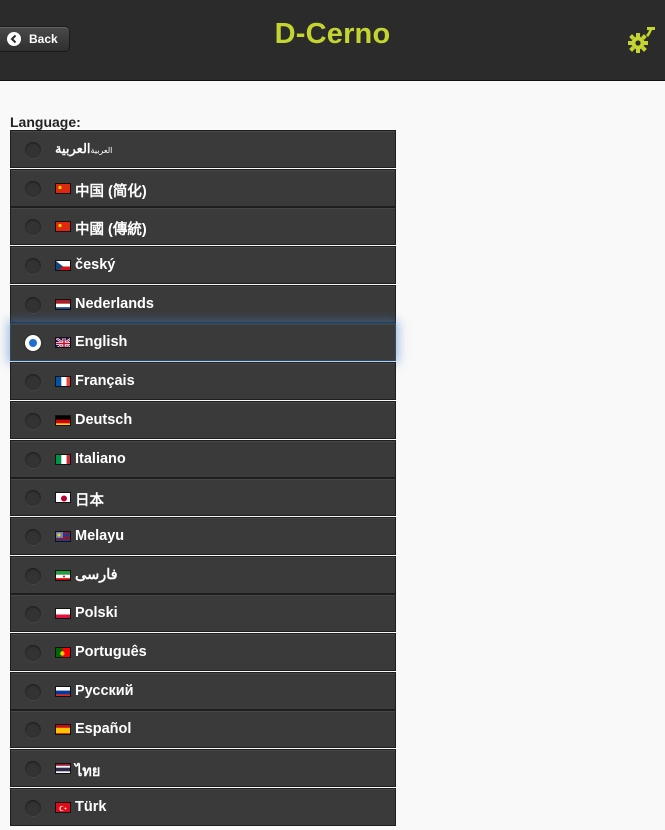  Describe the element at coordinates (203, 226) in the screenshot. I see `language-option: 中國 (傳統)` at that location.